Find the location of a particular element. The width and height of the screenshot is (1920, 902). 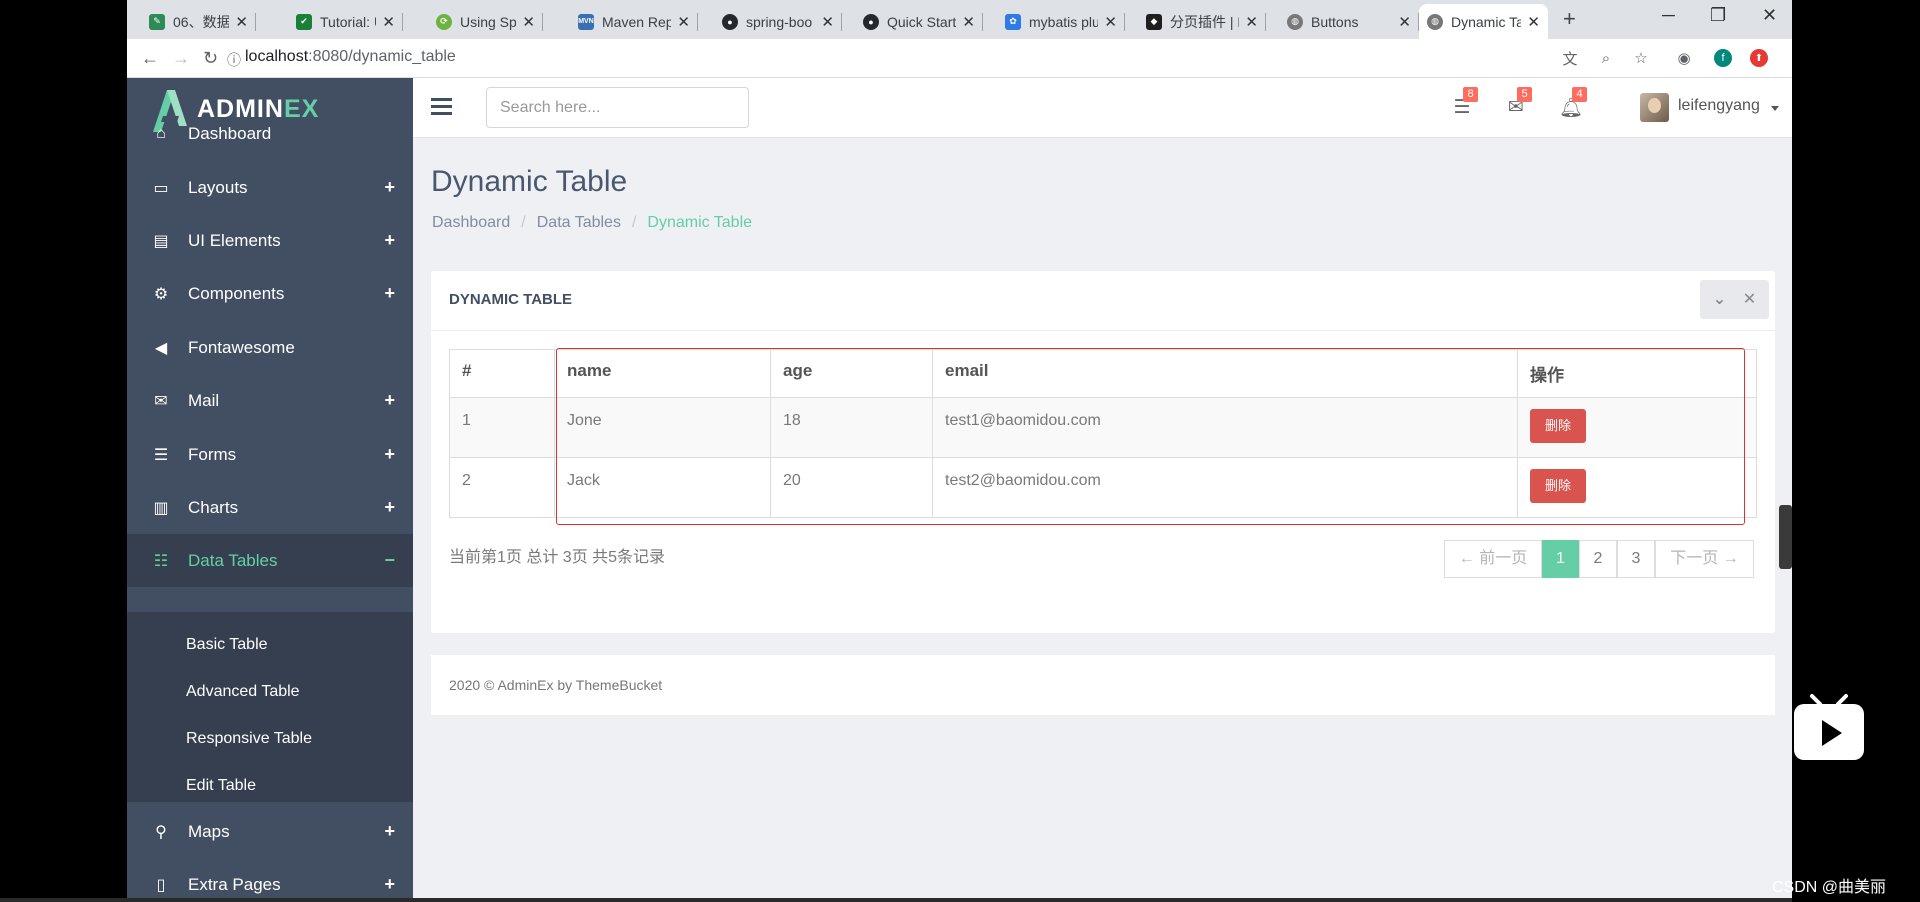

browser-tab: ✎ 06、数据访问 ✕ is located at coordinates (198, 21).